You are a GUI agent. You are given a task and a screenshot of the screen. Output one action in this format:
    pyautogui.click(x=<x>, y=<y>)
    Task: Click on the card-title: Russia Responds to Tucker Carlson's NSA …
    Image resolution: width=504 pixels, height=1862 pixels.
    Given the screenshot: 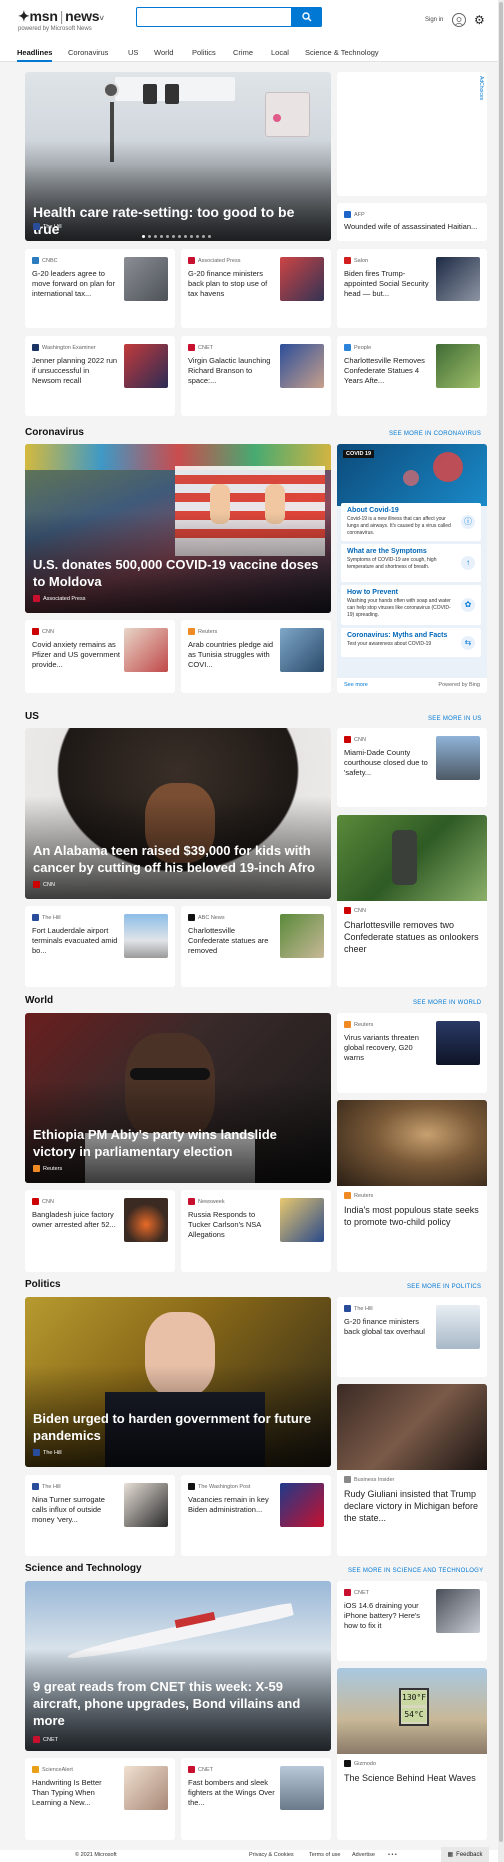 What is the action you would take?
    pyautogui.click(x=224, y=1224)
    